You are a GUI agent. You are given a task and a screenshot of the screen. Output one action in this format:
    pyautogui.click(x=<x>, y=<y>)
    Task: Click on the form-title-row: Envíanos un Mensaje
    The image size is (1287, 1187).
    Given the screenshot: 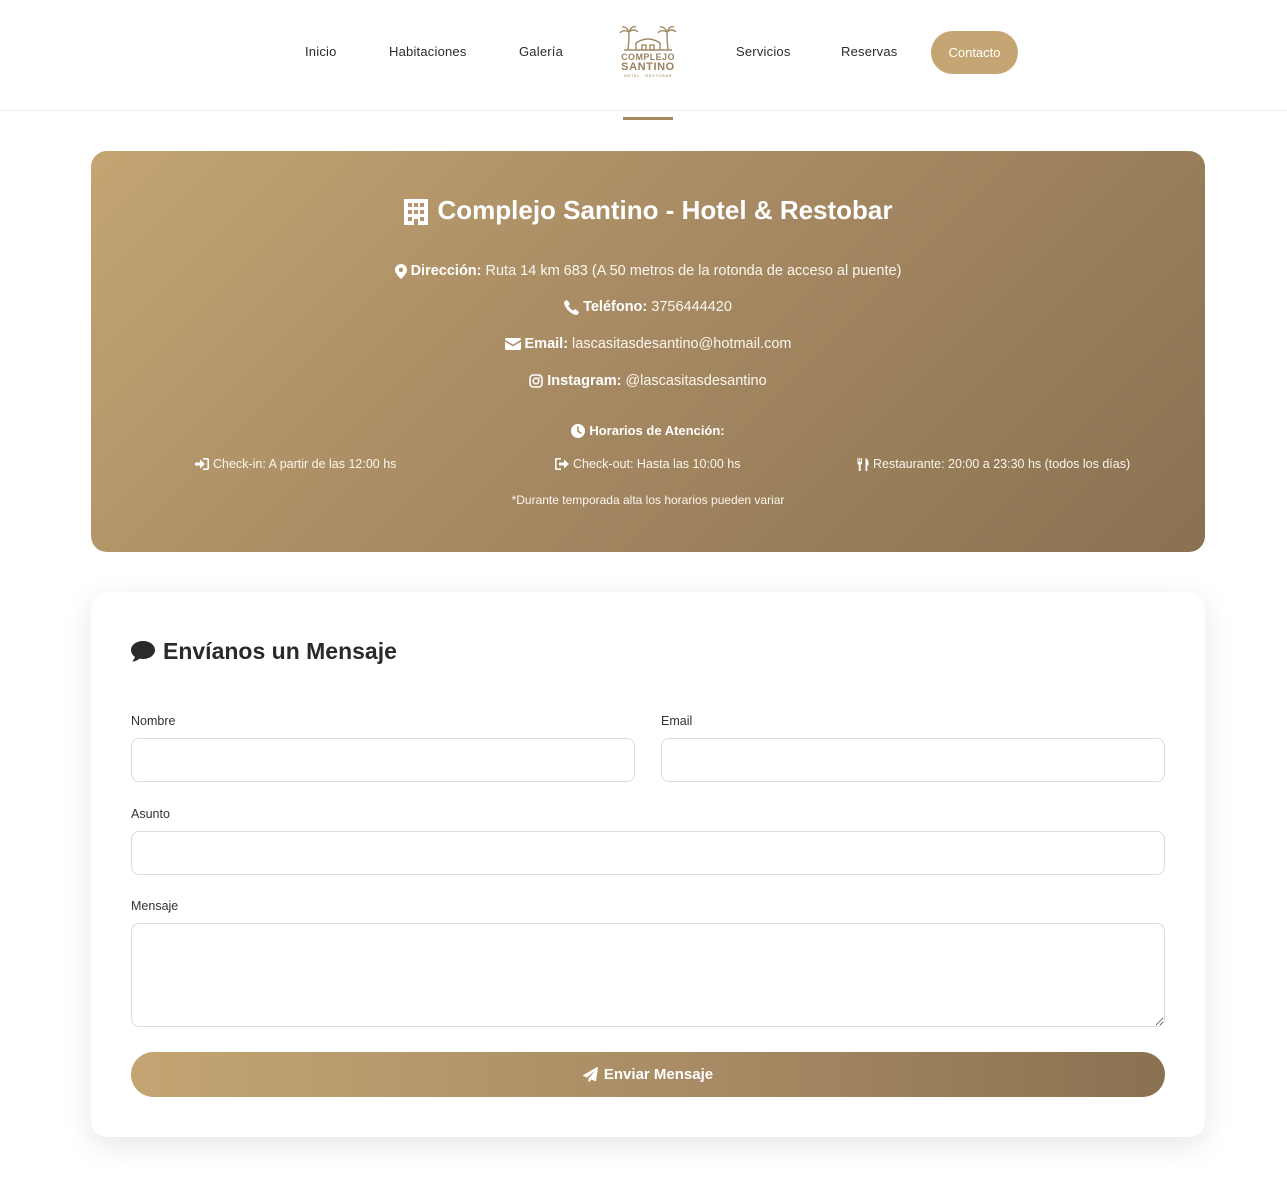 What is the action you would take?
    pyautogui.click(x=264, y=651)
    